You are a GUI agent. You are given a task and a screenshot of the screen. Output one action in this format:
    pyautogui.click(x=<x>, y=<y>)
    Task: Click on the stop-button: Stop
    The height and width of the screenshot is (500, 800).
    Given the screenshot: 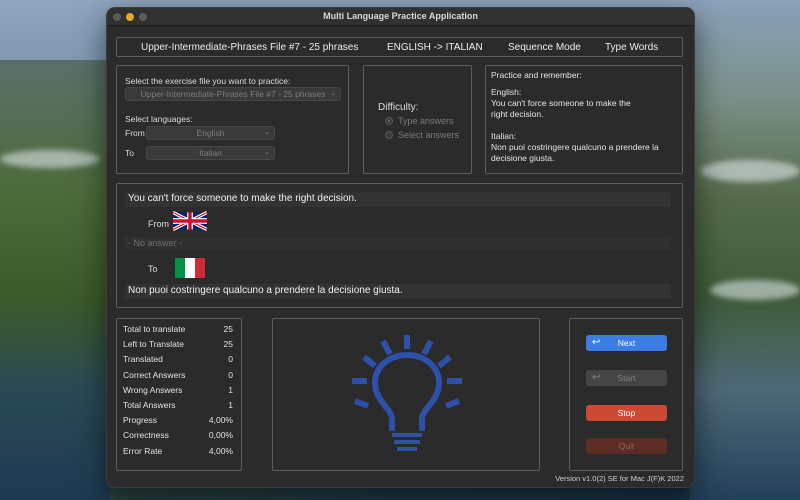 What is the action you would take?
    pyautogui.click(x=626, y=413)
    